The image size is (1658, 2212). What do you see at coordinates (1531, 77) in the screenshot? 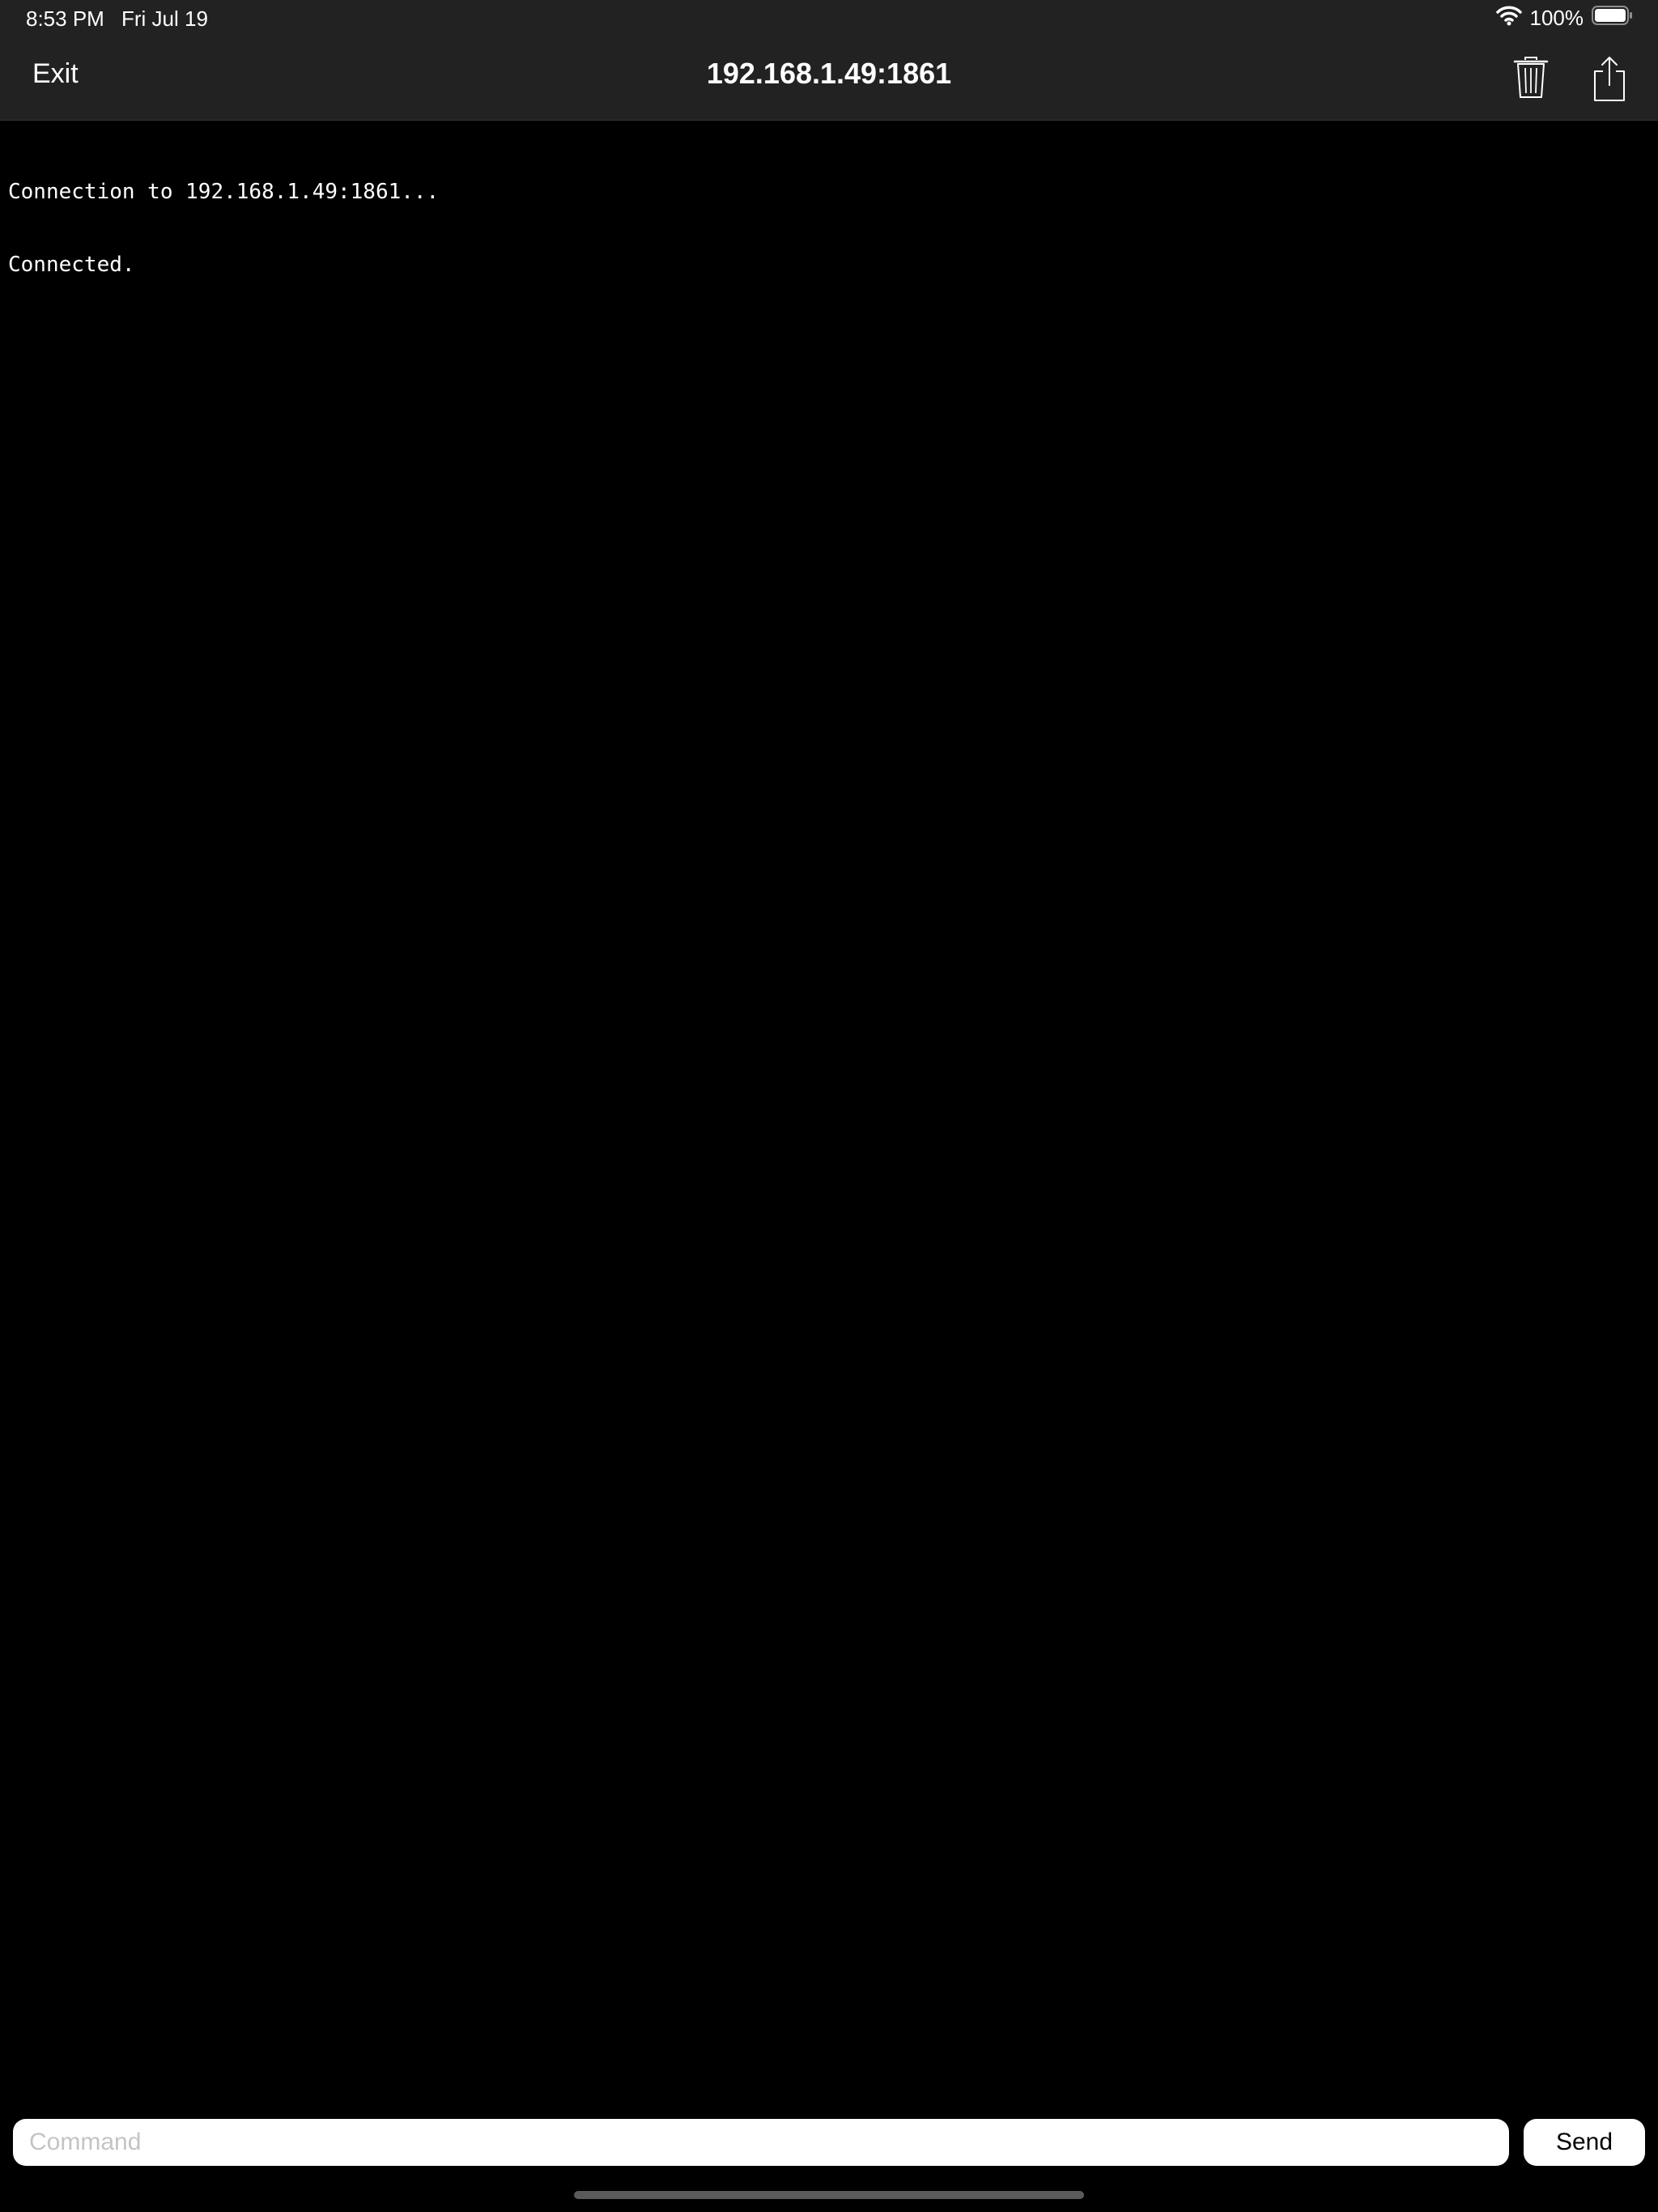
I see `trash-icon` at bounding box center [1531, 77].